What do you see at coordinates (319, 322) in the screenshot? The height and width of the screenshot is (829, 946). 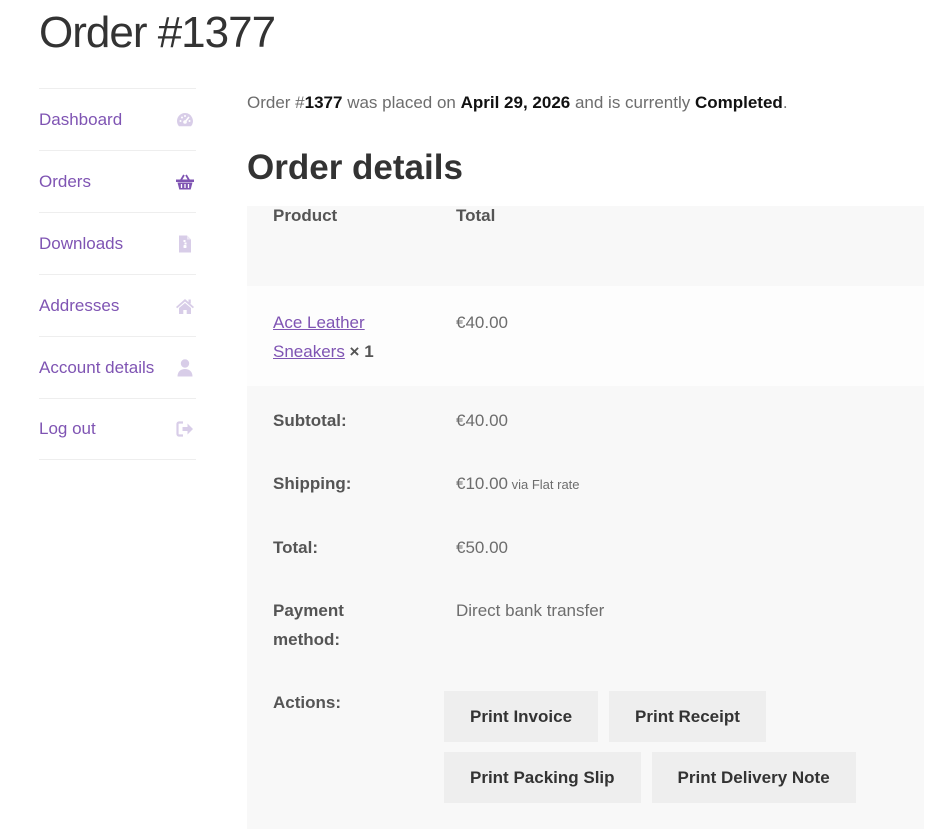 I see `product-name-line1: Ace Leather` at bounding box center [319, 322].